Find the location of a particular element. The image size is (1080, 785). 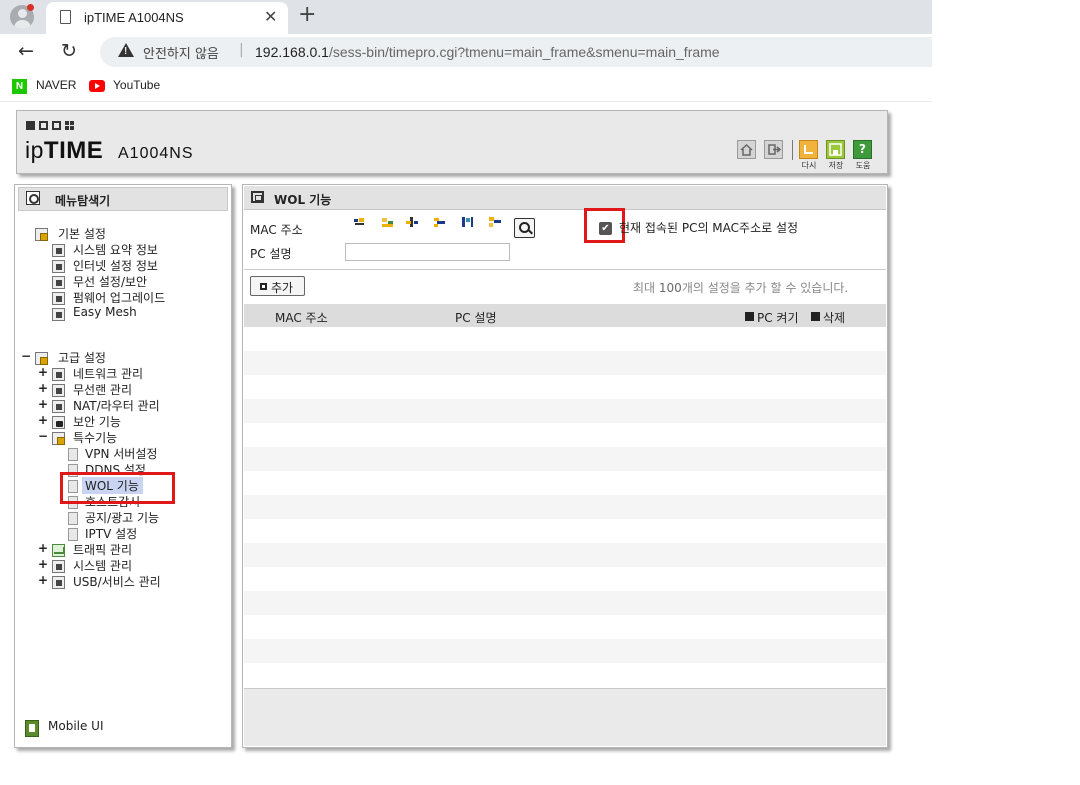

menu-special-features: 특수기능 is located at coordinates (95, 437).